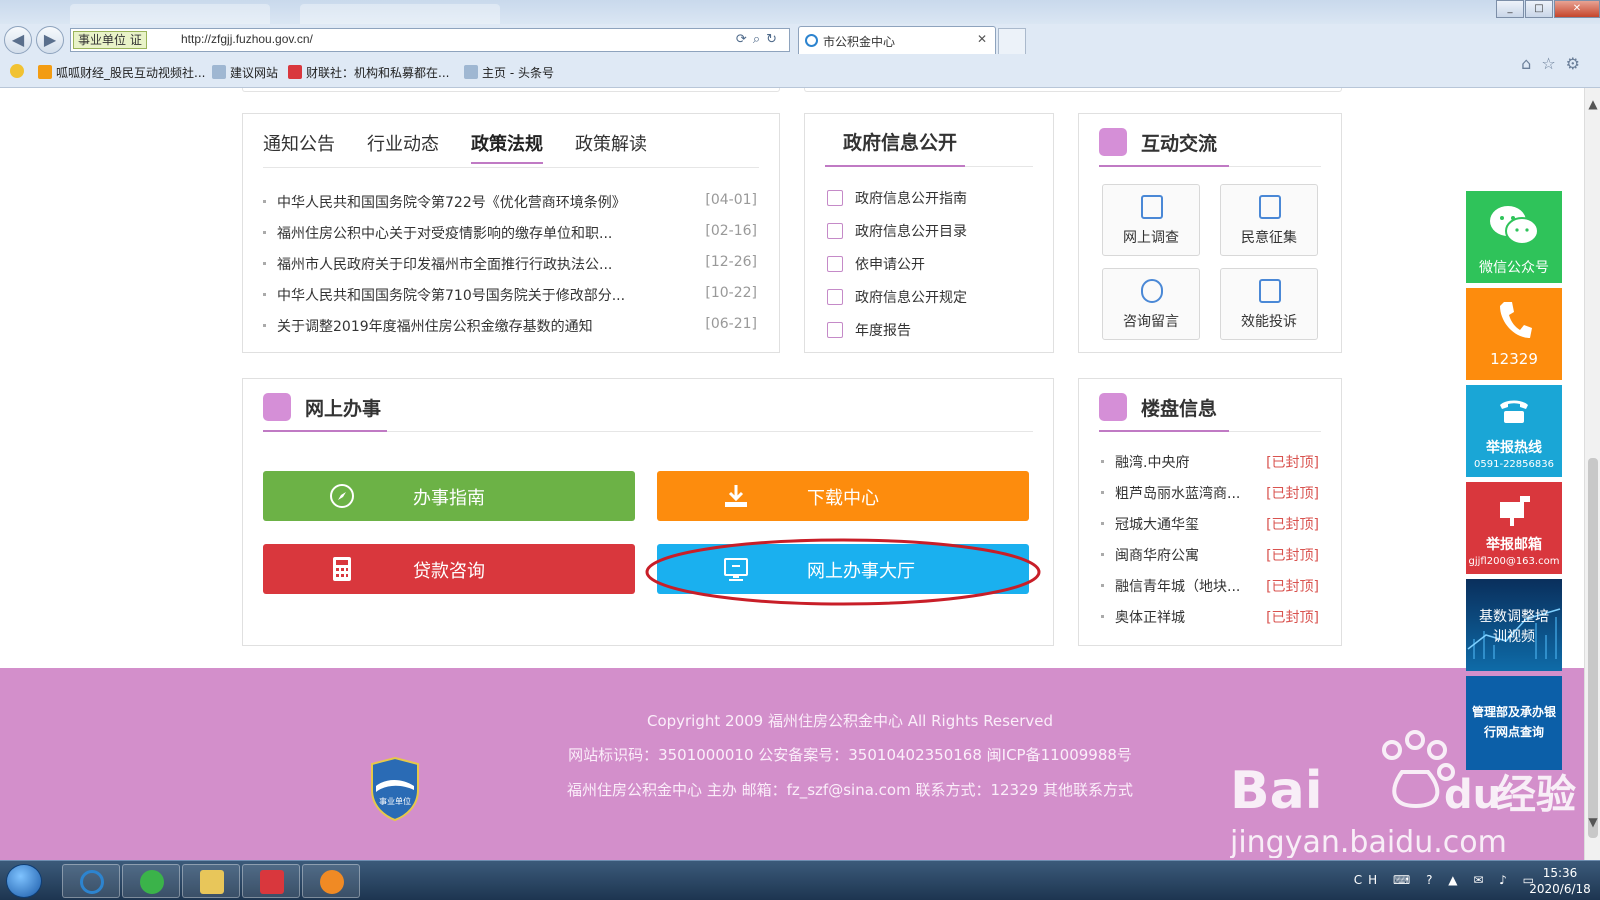  What do you see at coordinates (897, 40) in the screenshot?
I see `active-tab: 市公积金中心 ✕` at bounding box center [897, 40].